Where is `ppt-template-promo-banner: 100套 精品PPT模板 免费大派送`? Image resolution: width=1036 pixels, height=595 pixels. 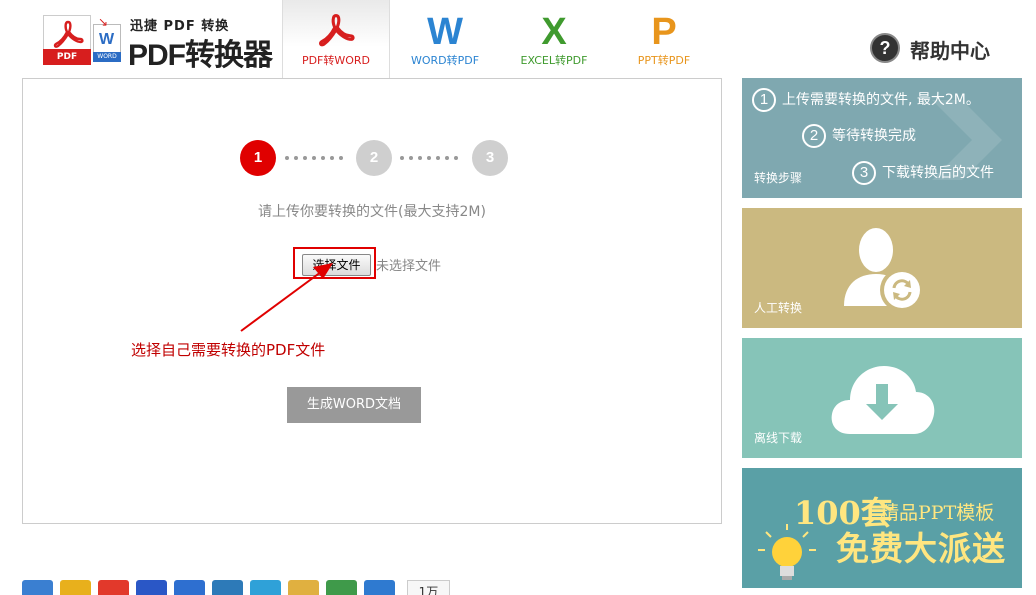 ppt-template-promo-banner: 100套 精品PPT模板 免费大派送 is located at coordinates (882, 528).